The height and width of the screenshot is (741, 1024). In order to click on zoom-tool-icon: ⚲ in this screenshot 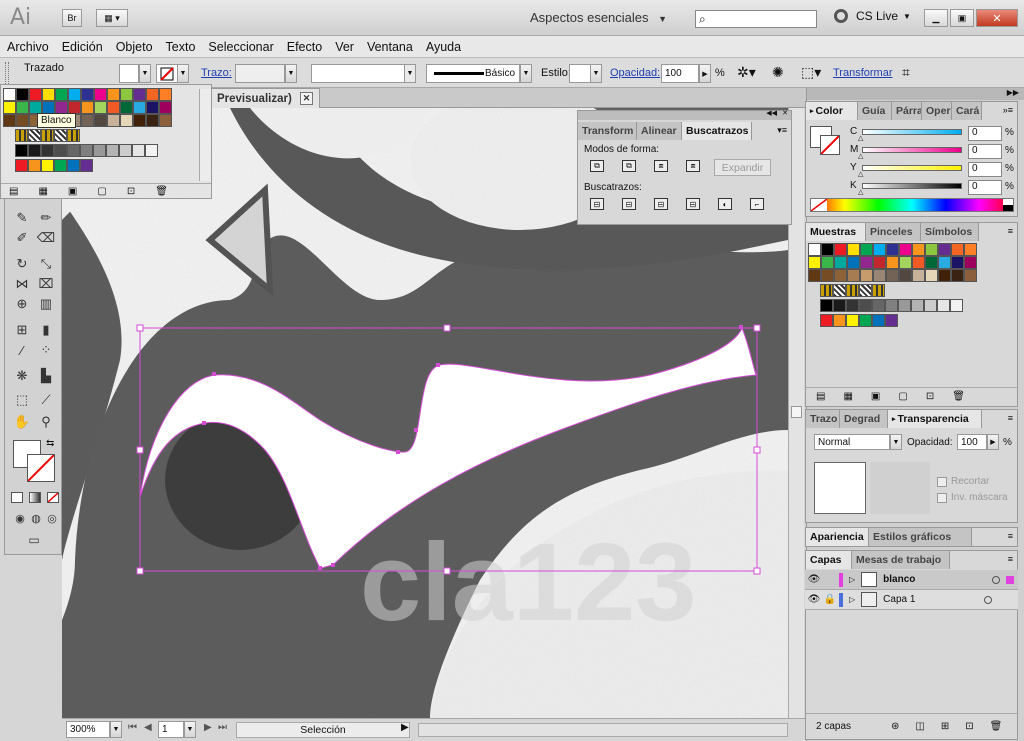, I will do `click(46, 422)`.